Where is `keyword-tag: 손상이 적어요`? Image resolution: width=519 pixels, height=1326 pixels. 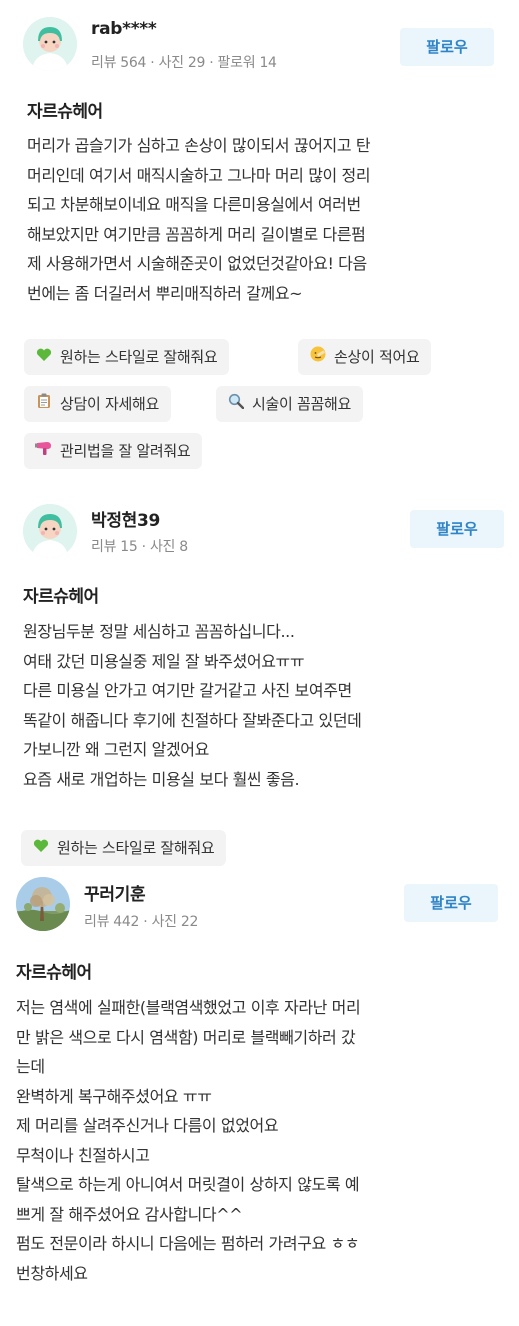 keyword-tag: 손상이 적어요 is located at coordinates (365, 357).